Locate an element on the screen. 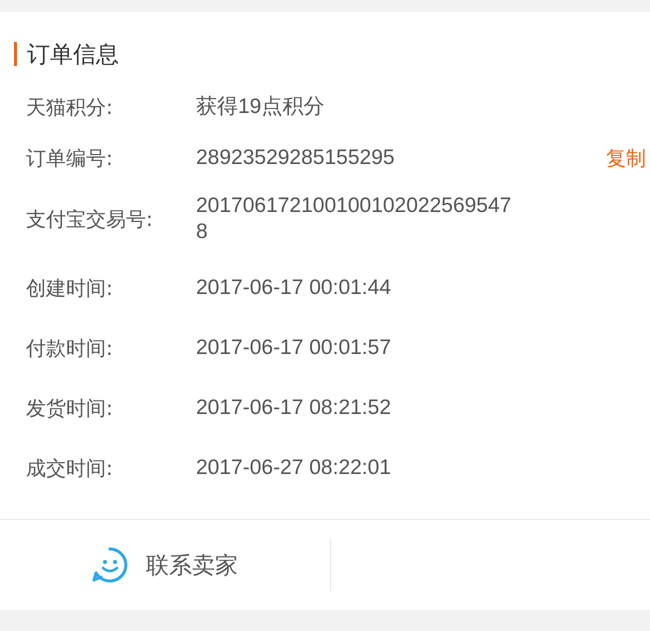  field-value: 2017-06-17 00:01:44 is located at coordinates (294, 288).